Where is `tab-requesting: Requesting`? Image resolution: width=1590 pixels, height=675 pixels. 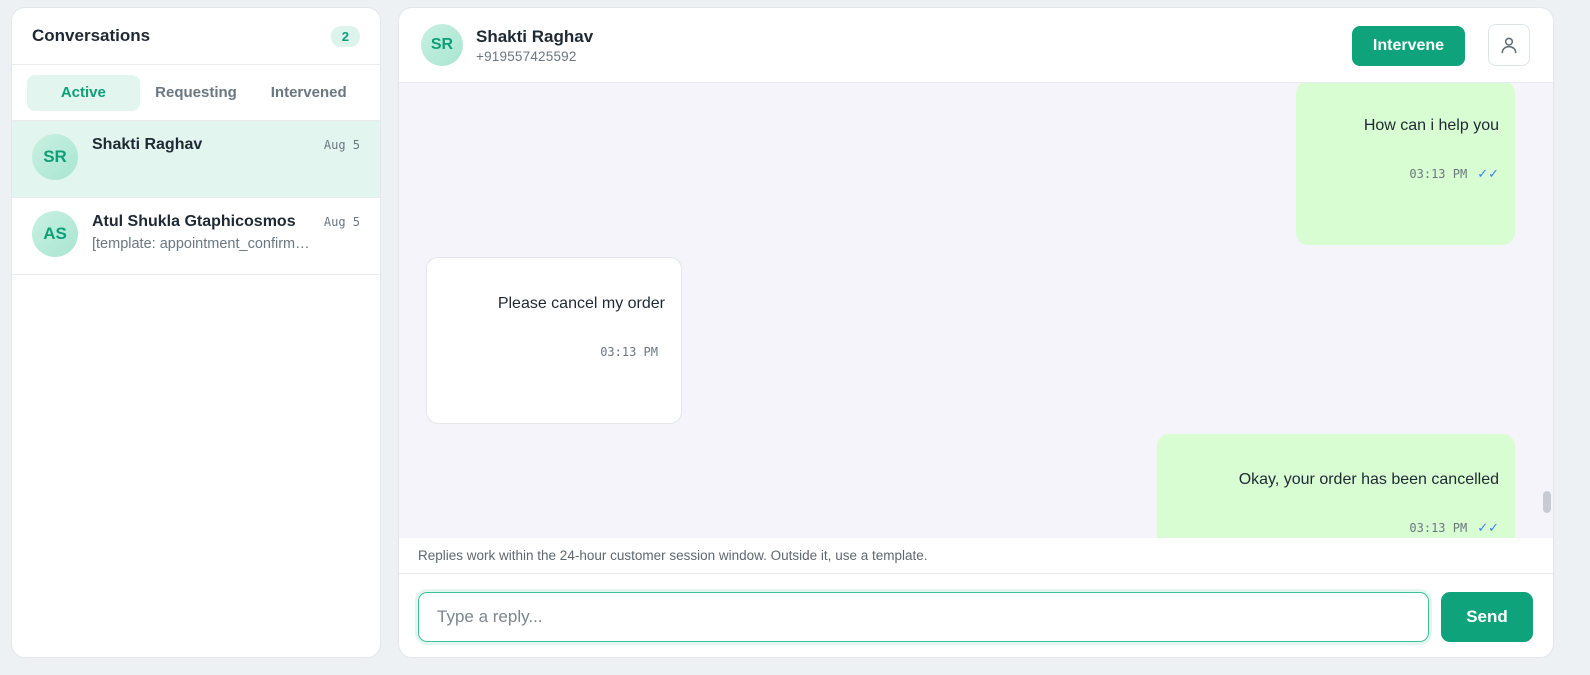
tab-requesting: Requesting is located at coordinates (196, 93).